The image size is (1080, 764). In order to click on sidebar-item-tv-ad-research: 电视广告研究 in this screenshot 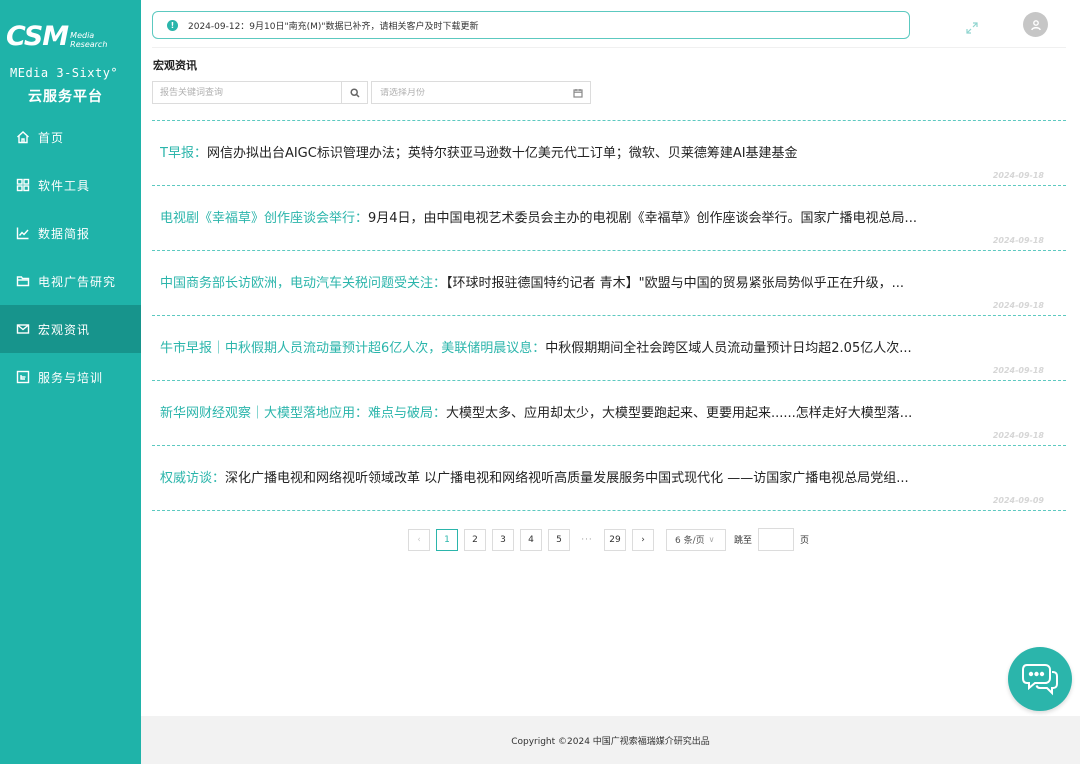, I will do `click(70, 281)`.